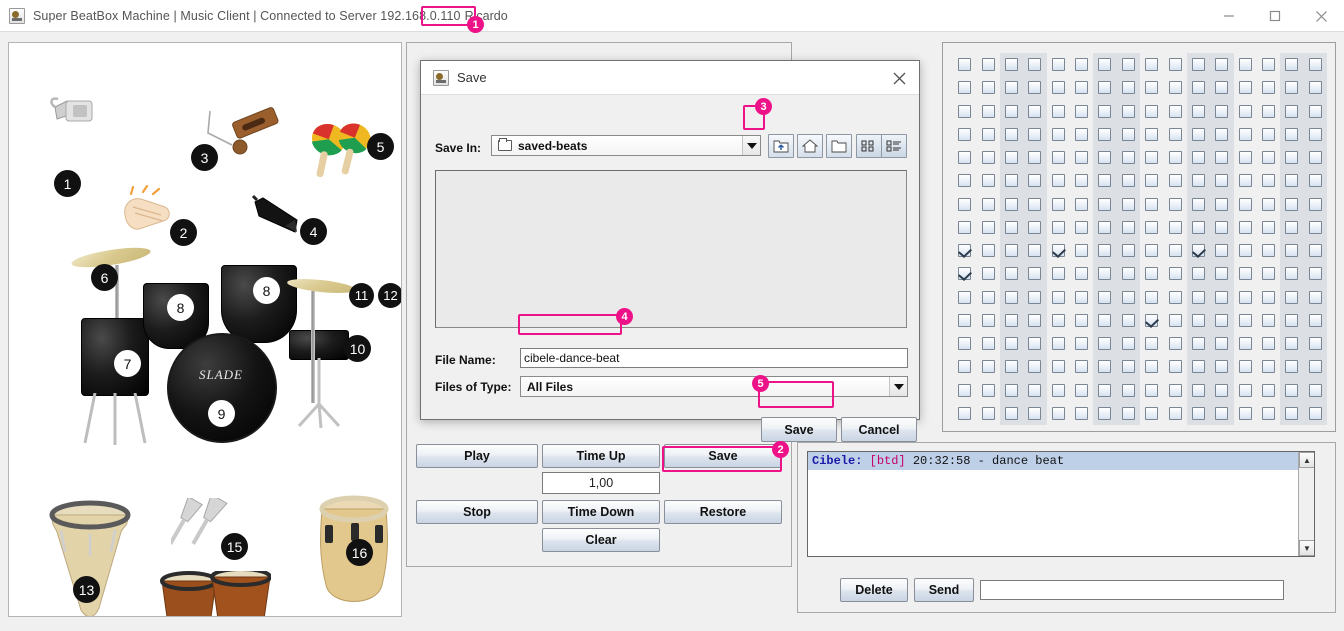 This screenshot has height=631, width=1344. What do you see at coordinates (1269, 367) in the screenshot?
I see `beat-checkbox-r14-c14` at bounding box center [1269, 367].